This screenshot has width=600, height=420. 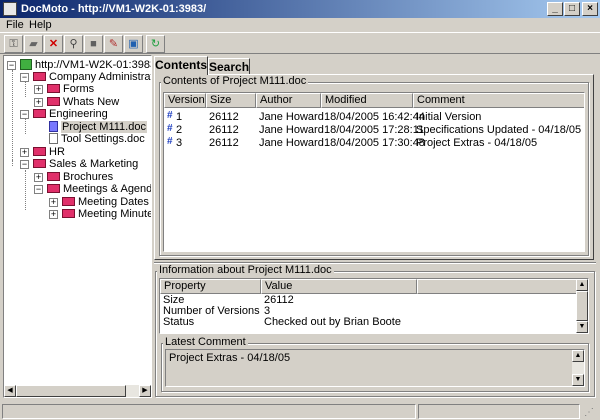 I want to click on status-pane-main, so click(x=209, y=411).